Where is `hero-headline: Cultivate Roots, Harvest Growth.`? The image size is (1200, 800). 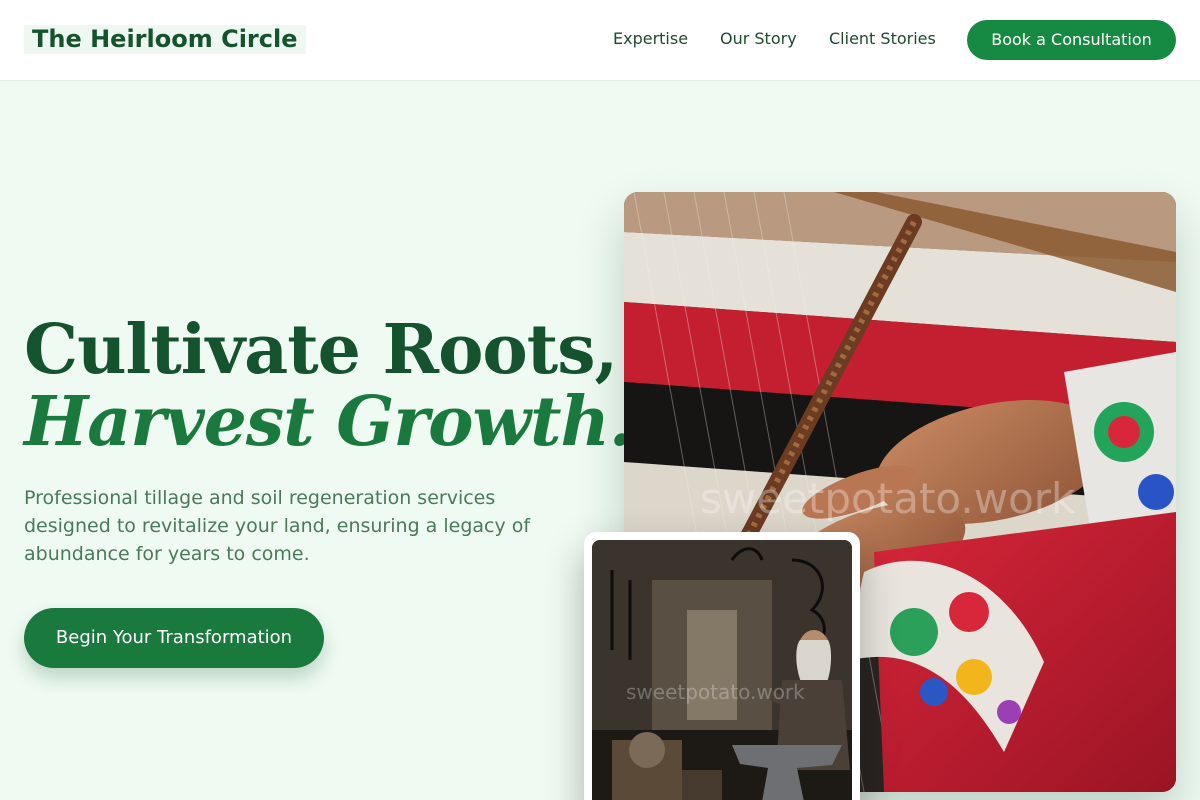 hero-headline: Cultivate Roots, Harvest Growth. is located at coordinates (328, 386).